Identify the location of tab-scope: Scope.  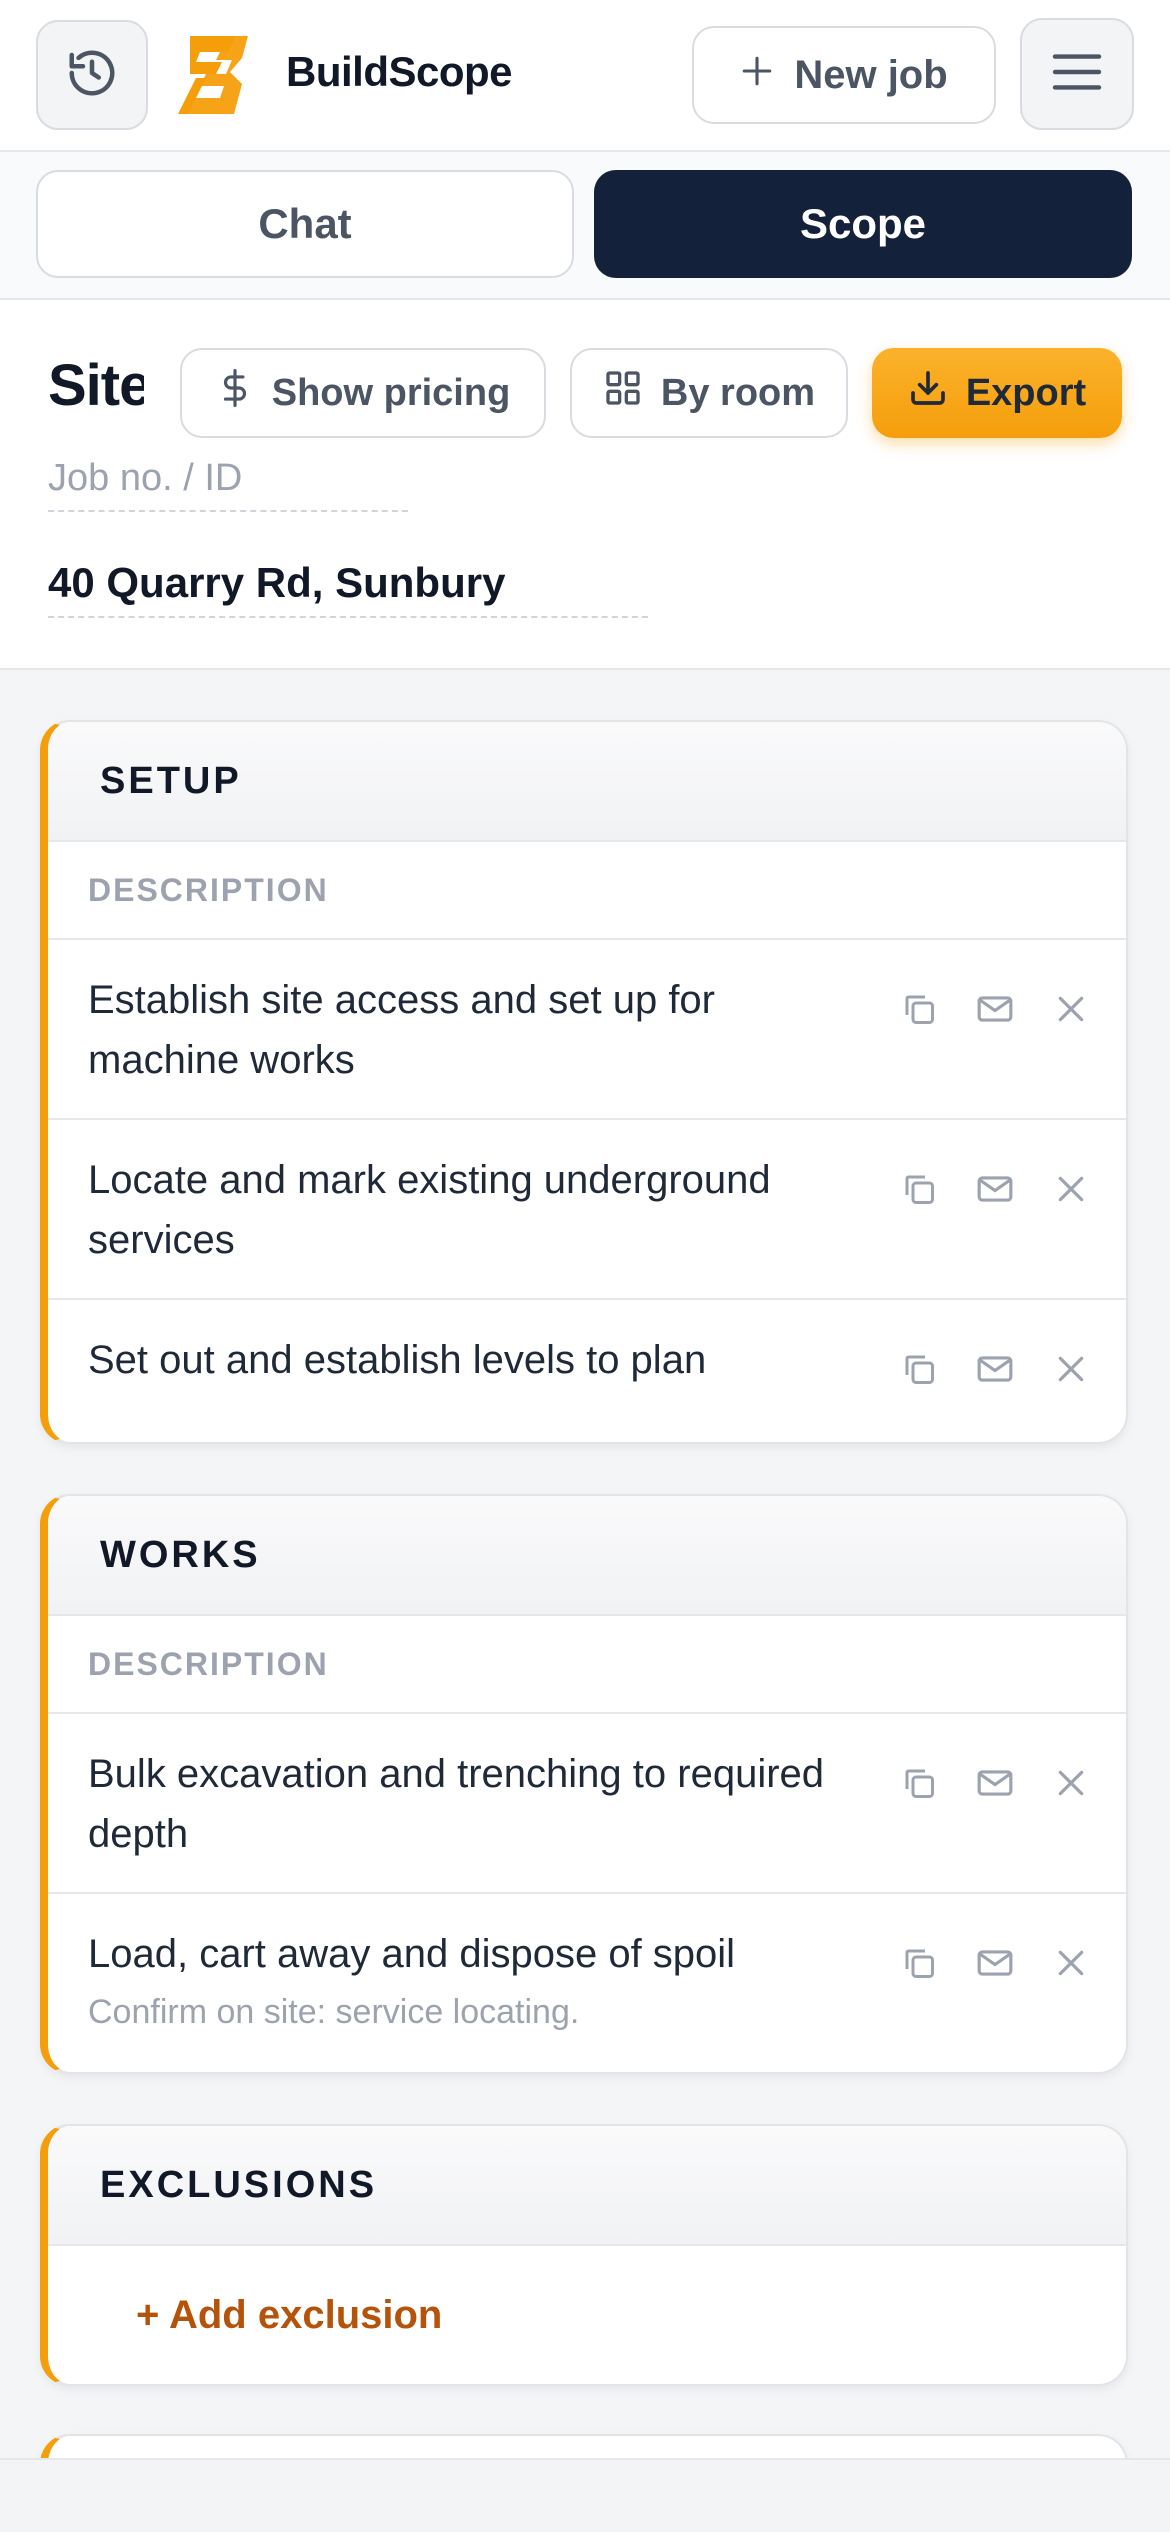
(863, 224).